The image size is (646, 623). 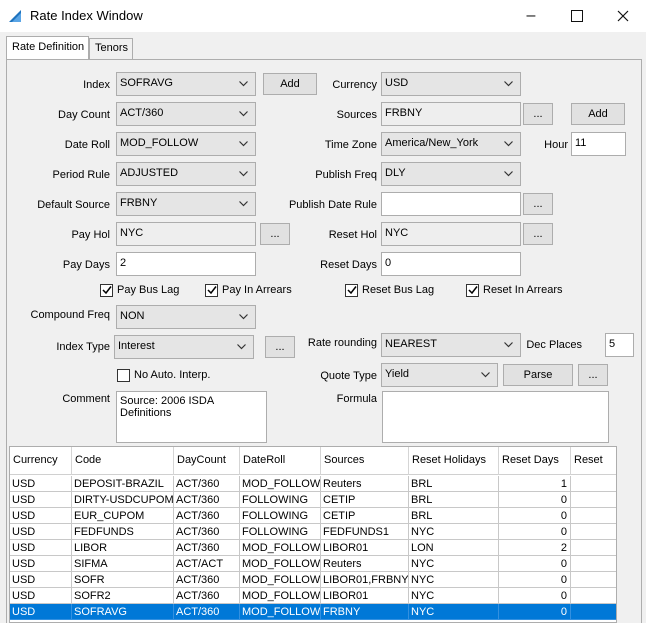 What do you see at coordinates (593, 461) in the screenshot?
I see `column-header-reset: Reset` at bounding box center [593, 461].